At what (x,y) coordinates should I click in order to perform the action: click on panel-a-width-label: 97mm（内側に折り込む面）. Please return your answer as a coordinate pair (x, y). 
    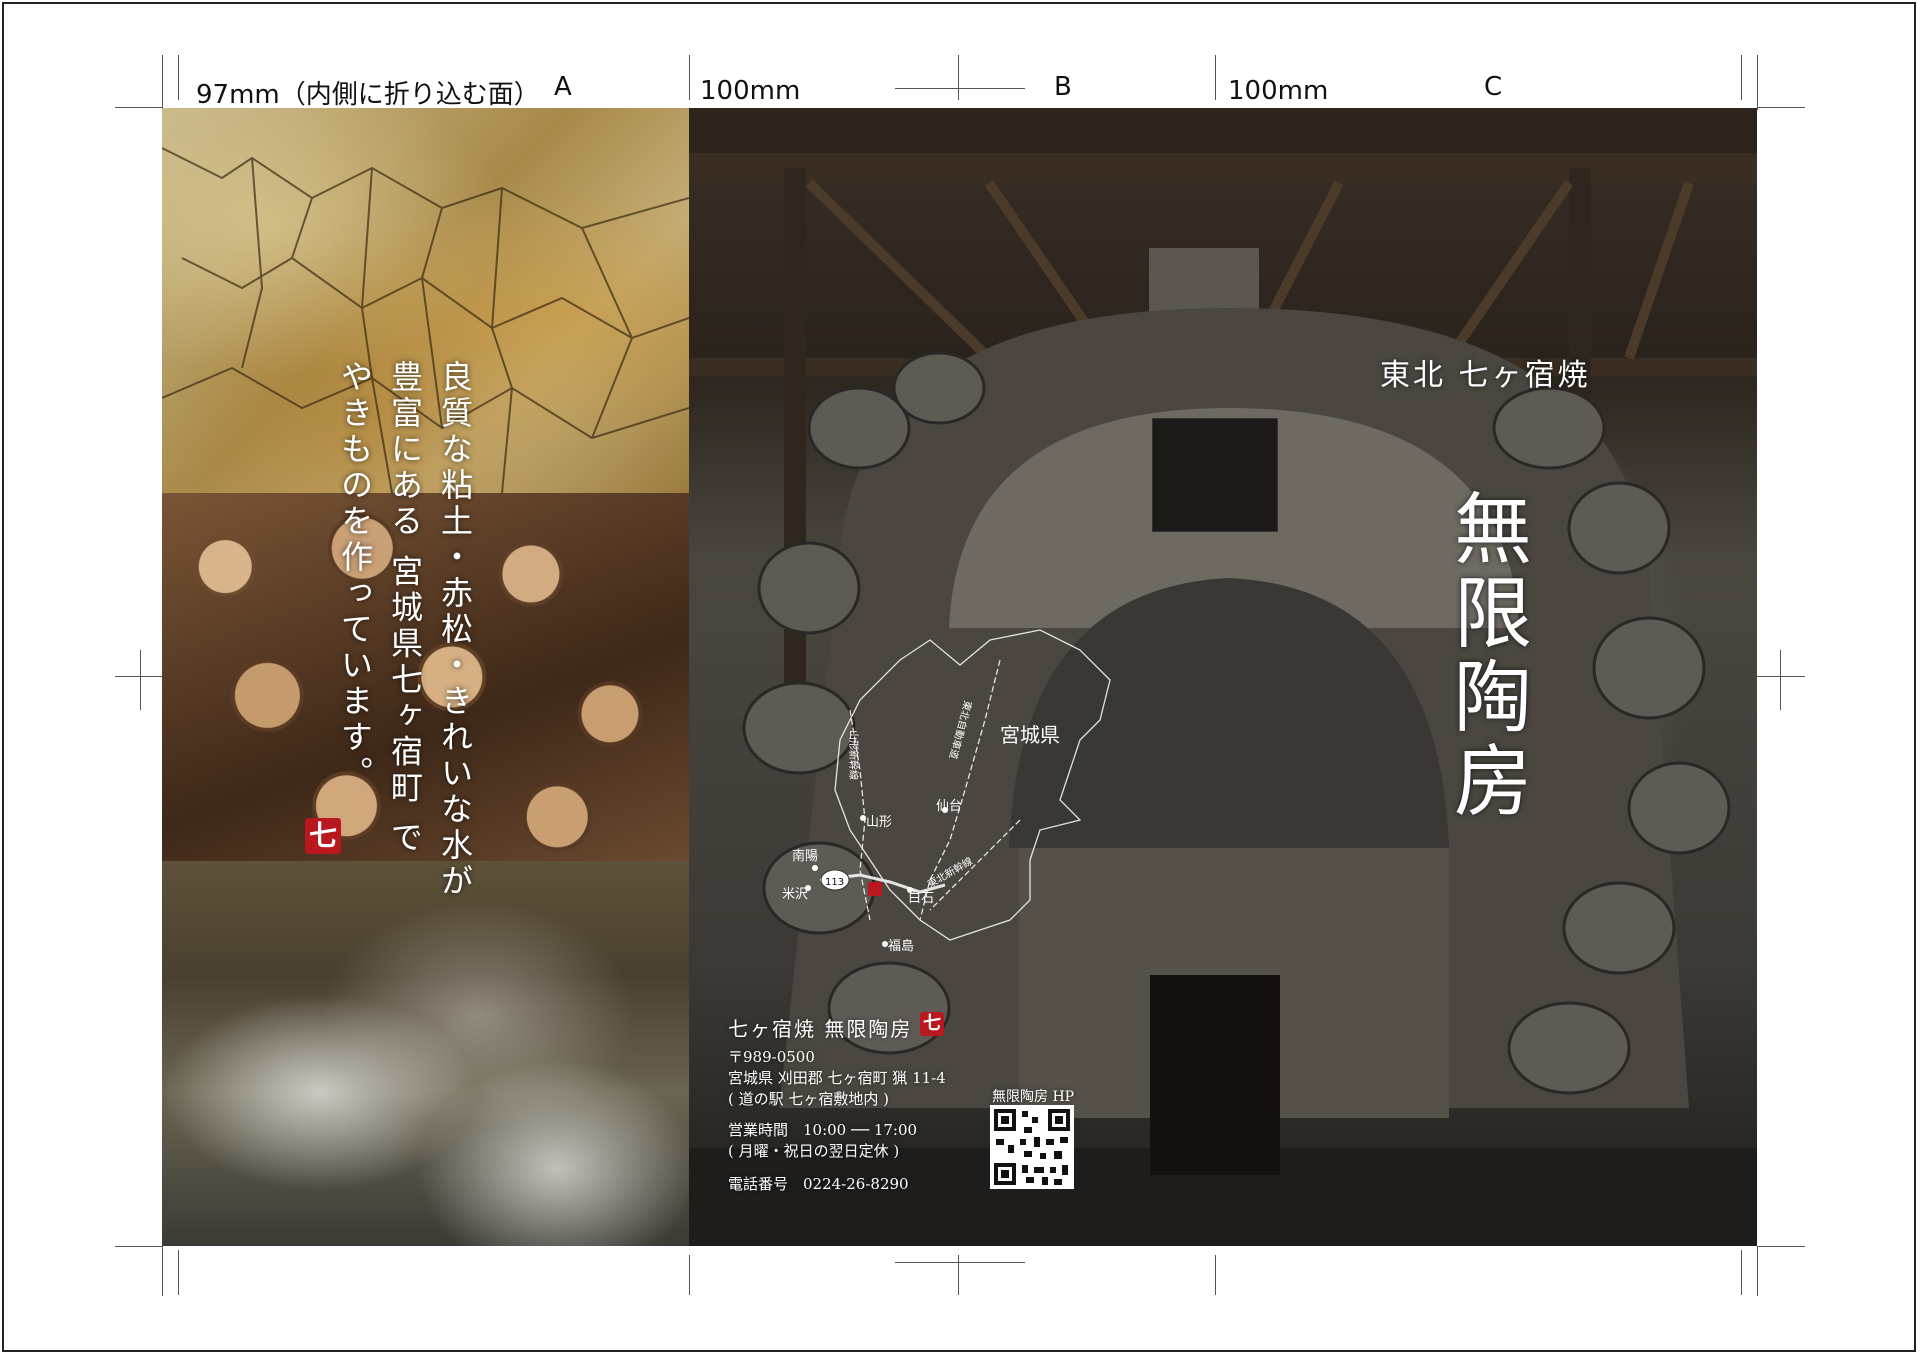
    Looking at the image, I should click on (368, 95).